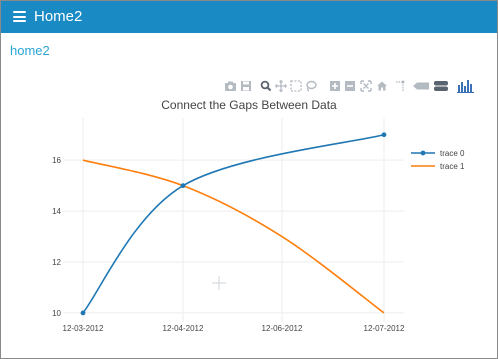 This screenshot has height=359, width=498. Describe the element at coordinates (384, 328) in the screenshot. I see `x-tick-label: 12-07-2012` at that location.